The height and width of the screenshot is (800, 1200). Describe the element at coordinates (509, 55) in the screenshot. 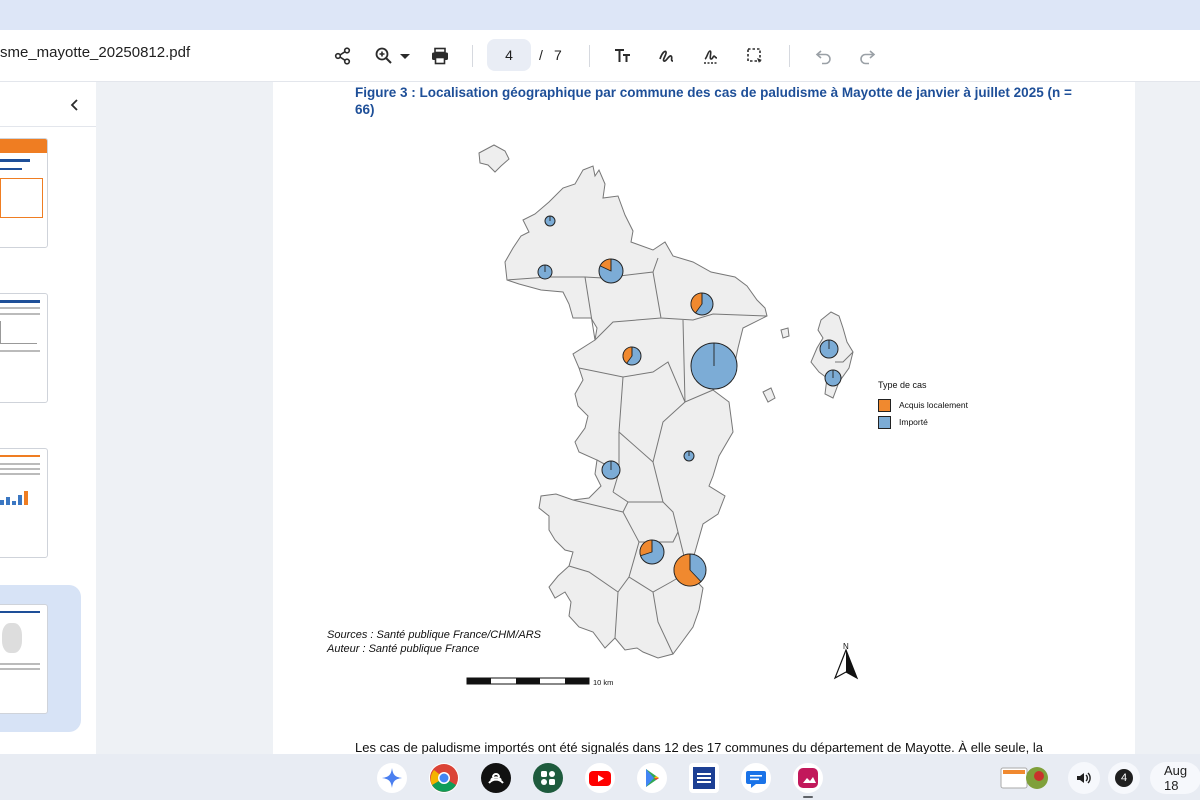

I see `page-number-input` at that location.